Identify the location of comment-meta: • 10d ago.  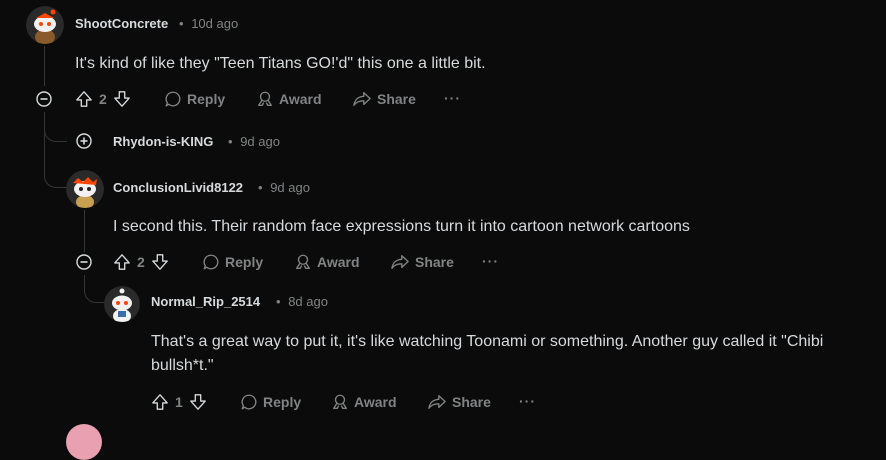
(208, 23).